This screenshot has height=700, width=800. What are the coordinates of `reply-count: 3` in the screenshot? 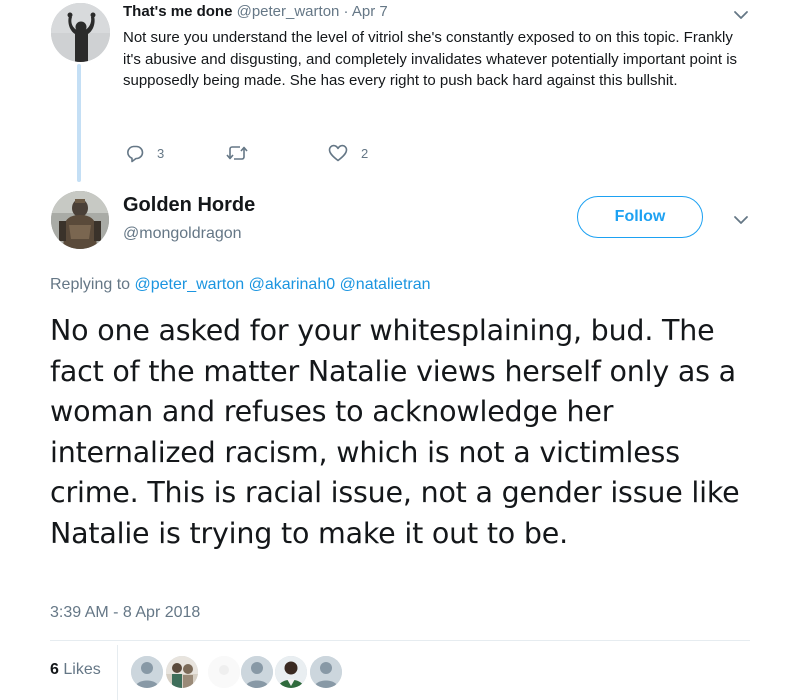 It's located at (161, 153).